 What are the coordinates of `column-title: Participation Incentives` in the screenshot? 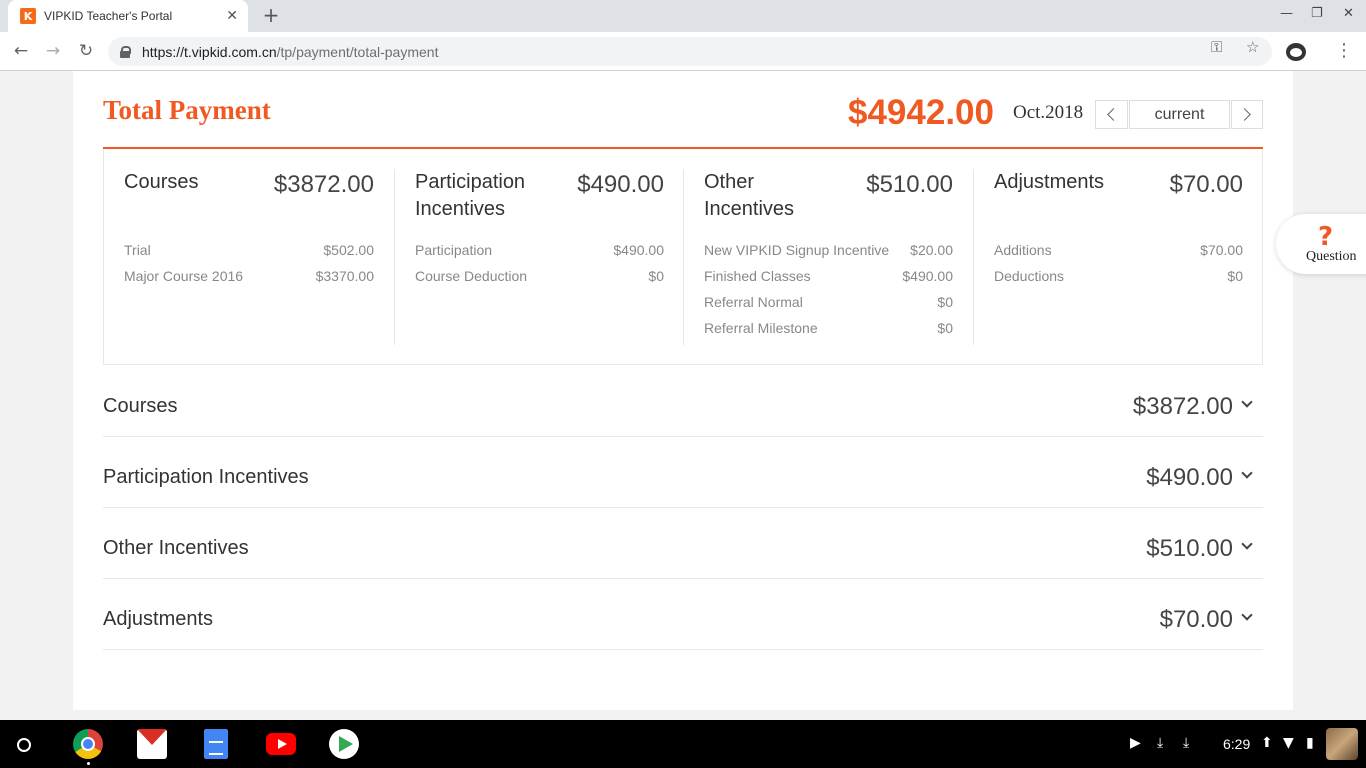 It's located at (470, 195).